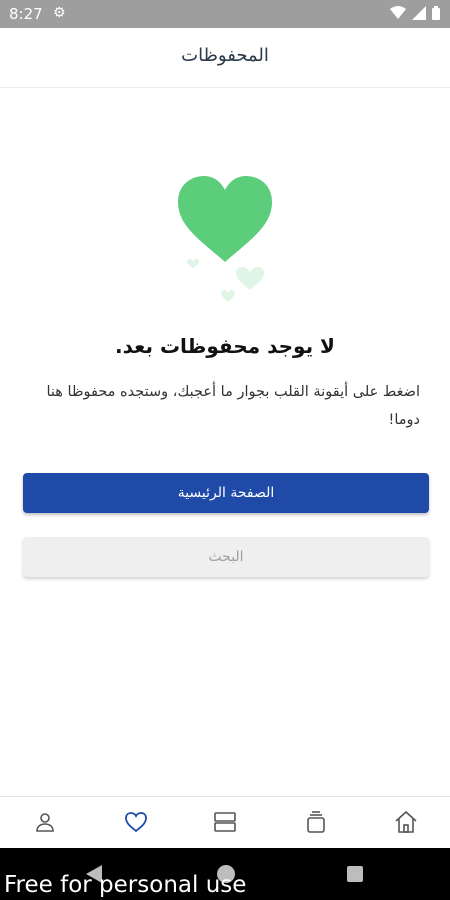  I want to click on app-header: المحفوظات, so click(225, 58).